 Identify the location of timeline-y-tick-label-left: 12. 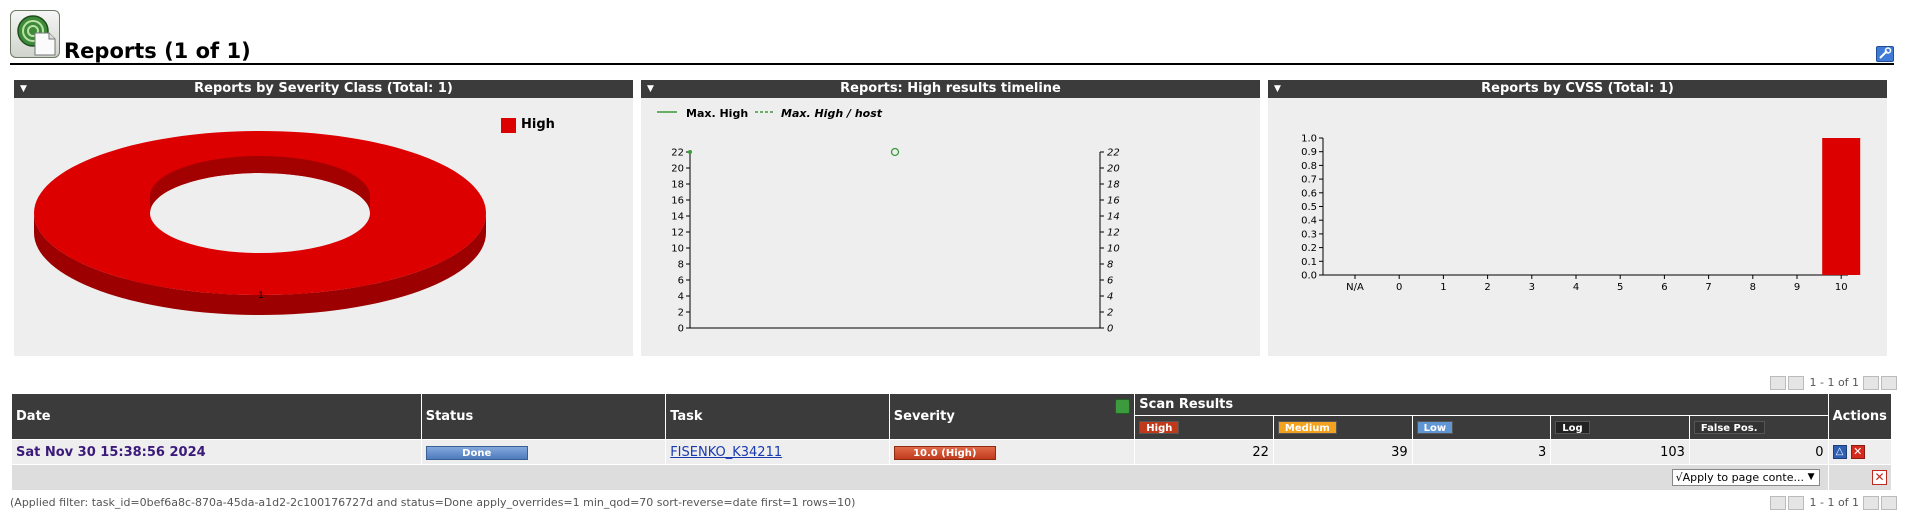
(677, 233).